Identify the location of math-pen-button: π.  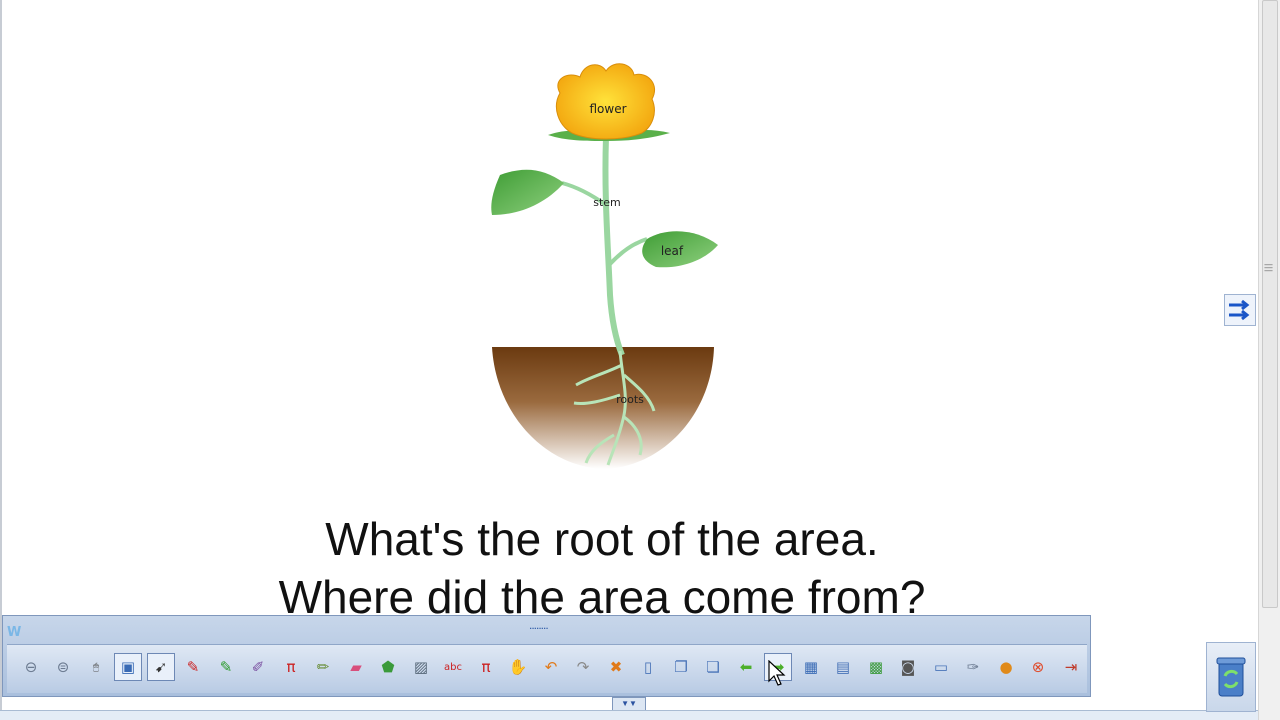
(291, 667).